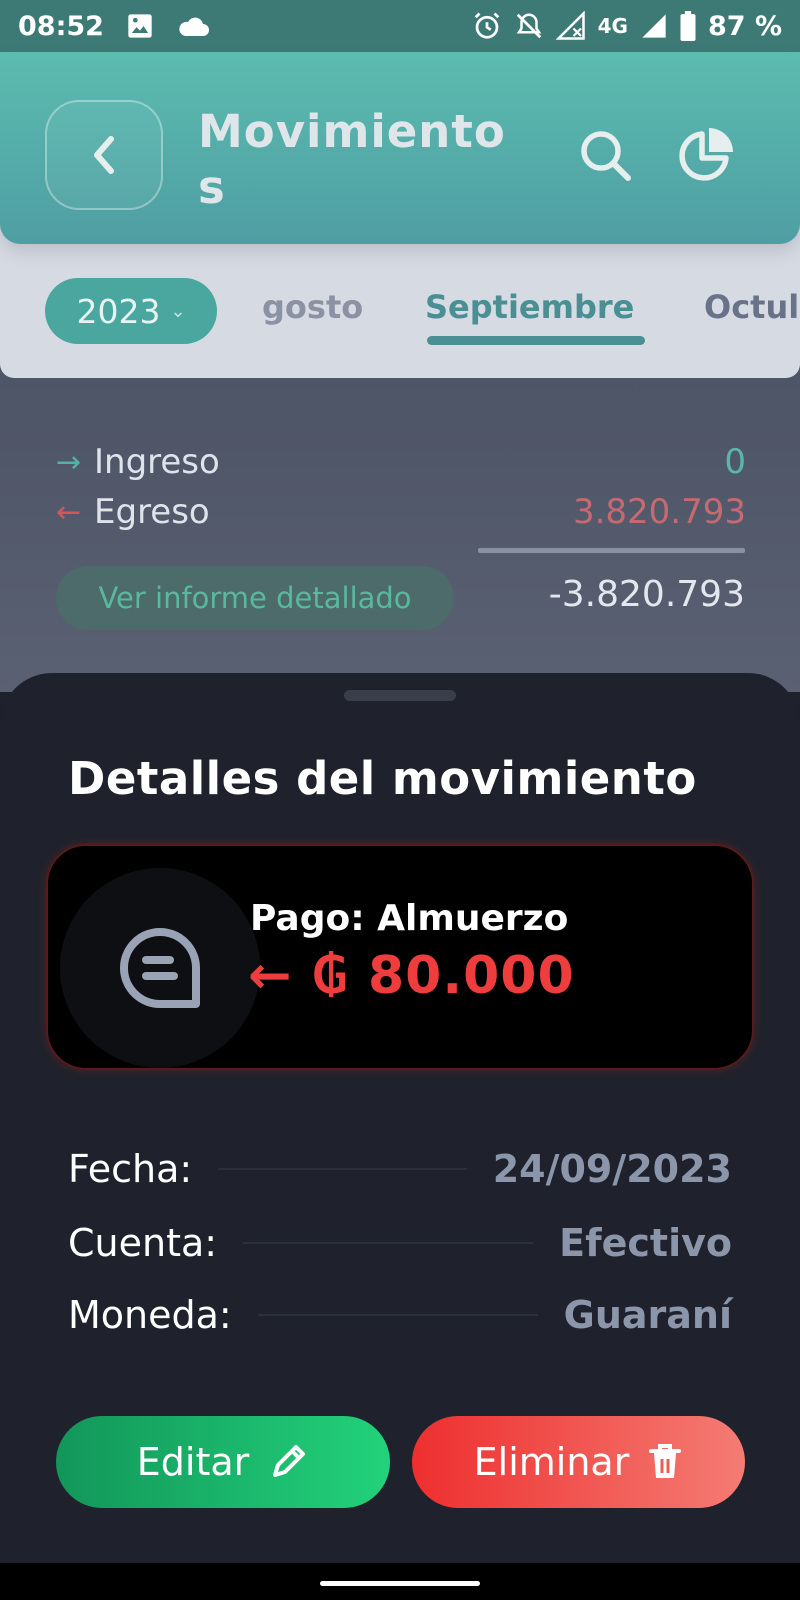  What do you see at coordinates (612, 1169) in the screenshot?
I see `date-value: 24/09/2023` at bounding box center [612, 1169].